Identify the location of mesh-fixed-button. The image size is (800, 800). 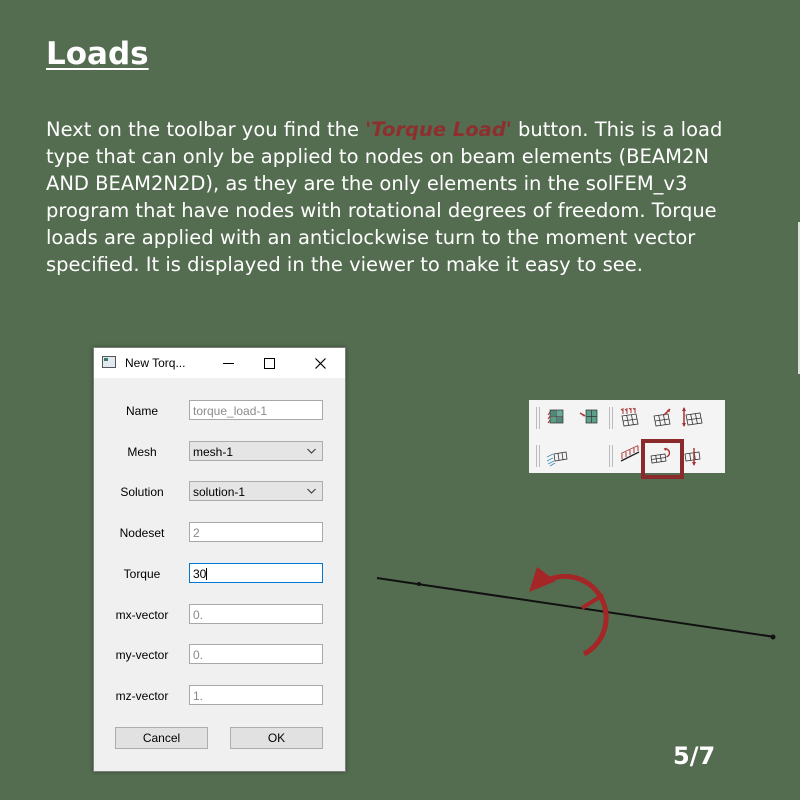
(557, 417).